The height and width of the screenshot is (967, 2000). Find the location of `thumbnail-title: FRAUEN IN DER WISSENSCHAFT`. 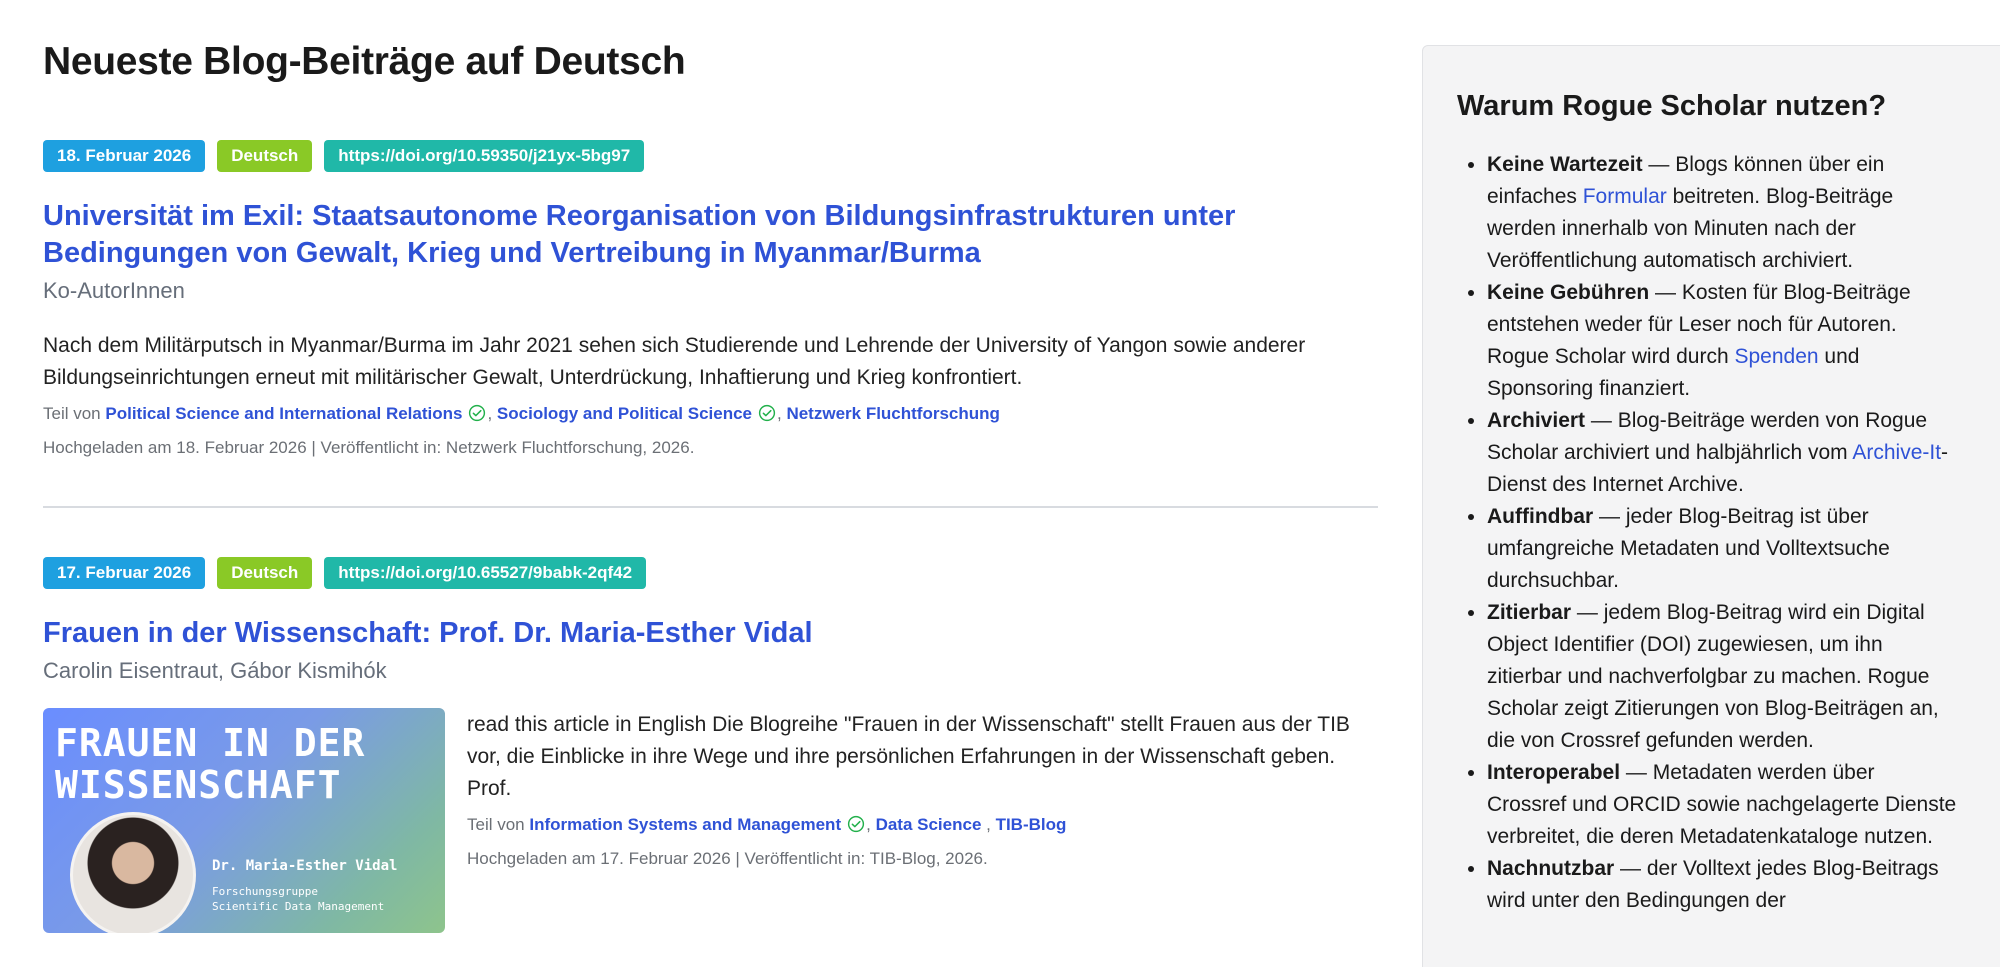

thumbnail-title: FRAUEN IN DER WISSENSCHAFT is located at coordinates (210, 764).